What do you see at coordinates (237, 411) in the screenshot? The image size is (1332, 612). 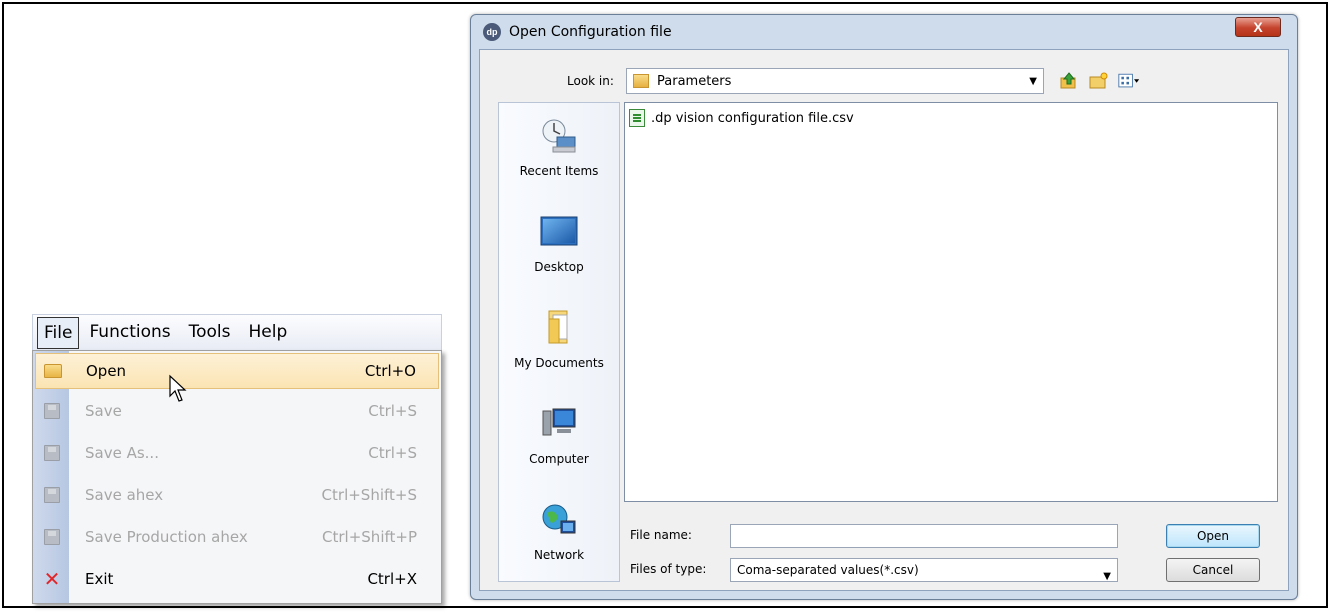 I see `menu-item-save: Save Ctrl+S` at bounding box center [237, 411].